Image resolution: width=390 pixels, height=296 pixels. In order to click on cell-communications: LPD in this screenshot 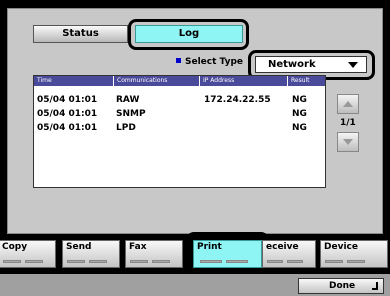, I will do `click(126, 128)`.